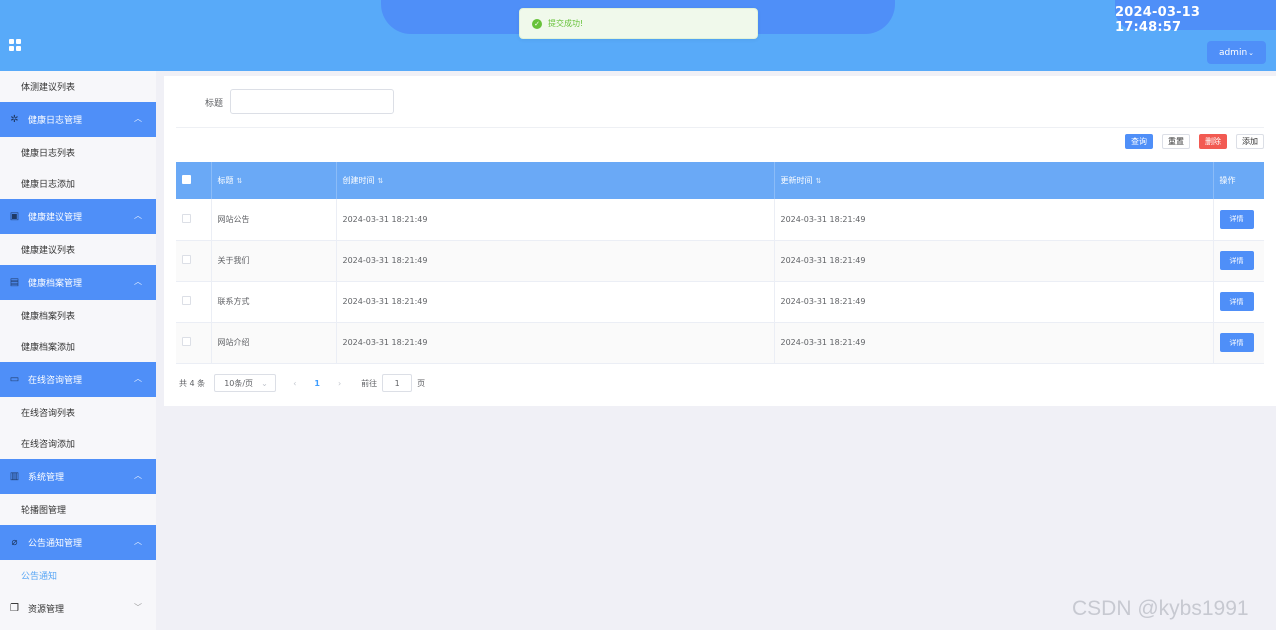 The height and width of the screenshot is (630, 1276). Describe the element at coordinates (78, 509) in the screenshot. I see `sidebar-item-carousel: 轮播图管理` at that location.